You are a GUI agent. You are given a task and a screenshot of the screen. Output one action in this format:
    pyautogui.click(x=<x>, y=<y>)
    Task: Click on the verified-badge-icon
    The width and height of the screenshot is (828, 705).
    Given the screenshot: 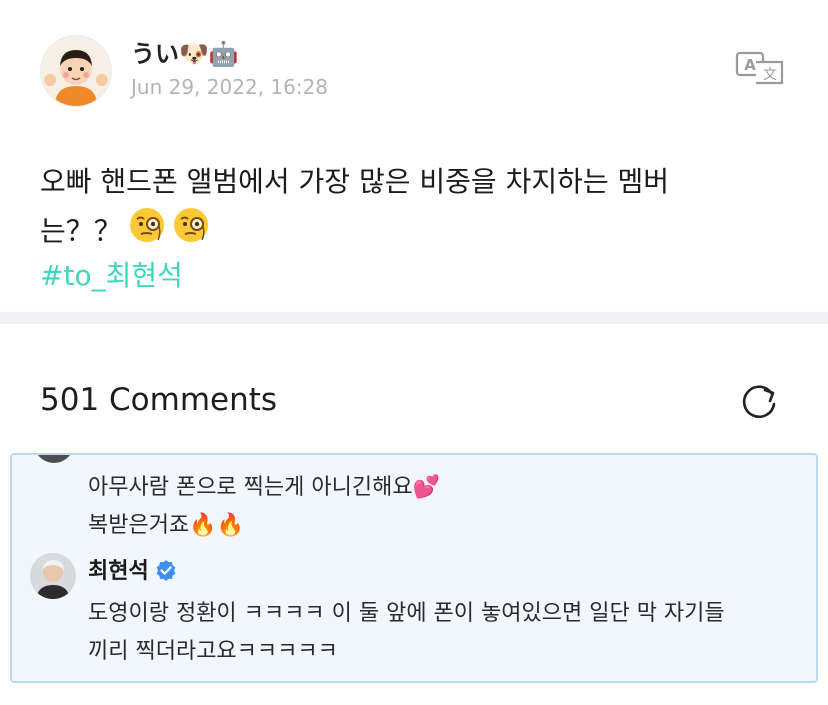 What is the action you would take?
    pyautogui.click(x=166, y=573)
    